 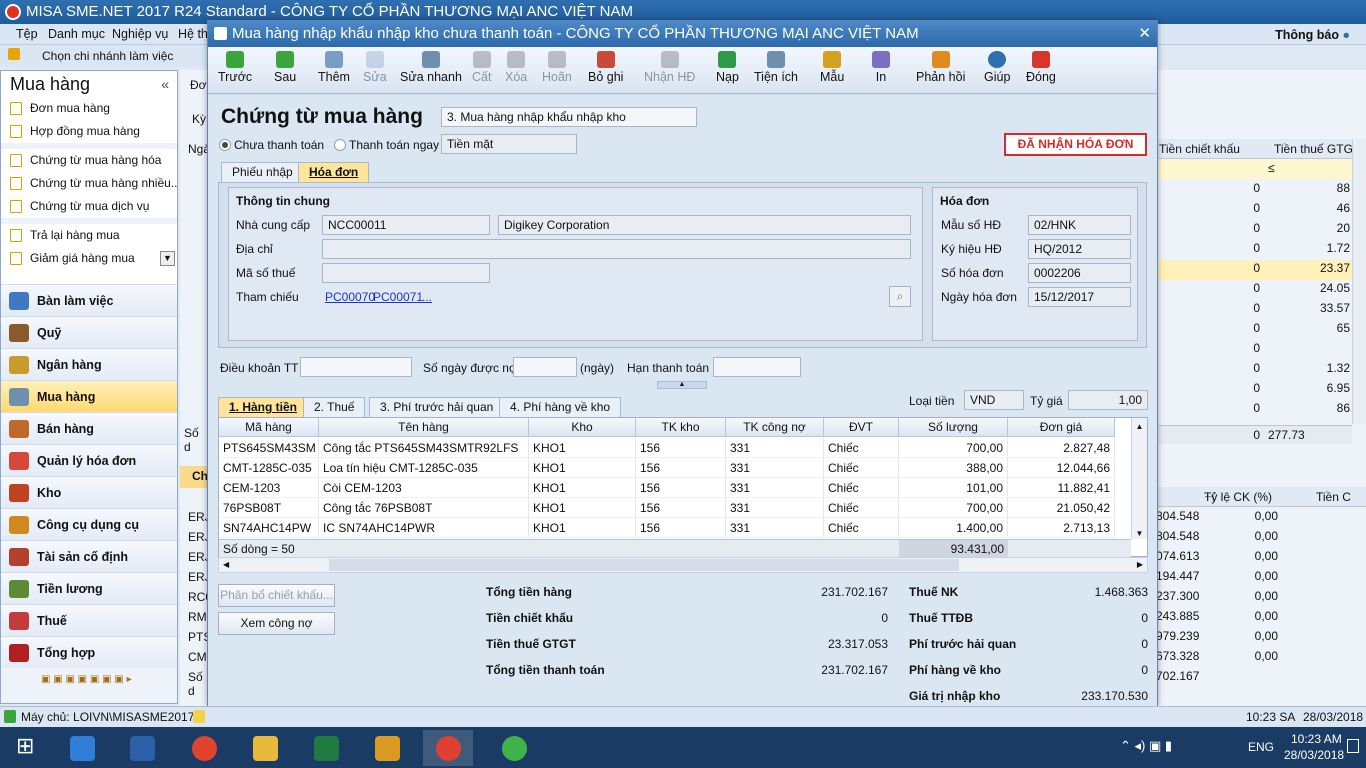 What do you see at coordinates (940, 67) in the screenshot?
I see `feedback-button: Phản hồi` at bounding box center [940, 67].